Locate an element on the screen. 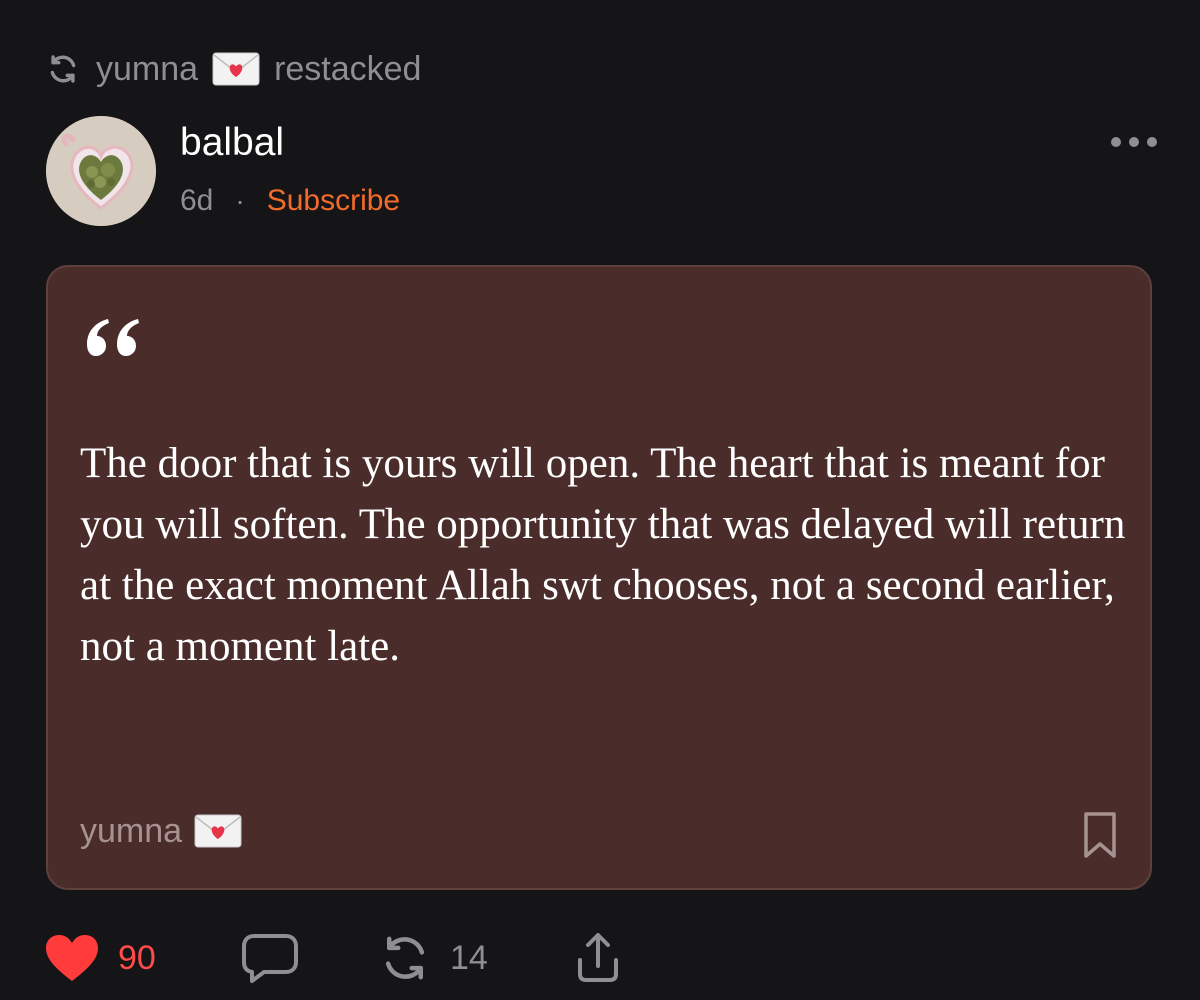 This screenshot has height=1000, width=1200. share-button is located at coordinates (598, 958).